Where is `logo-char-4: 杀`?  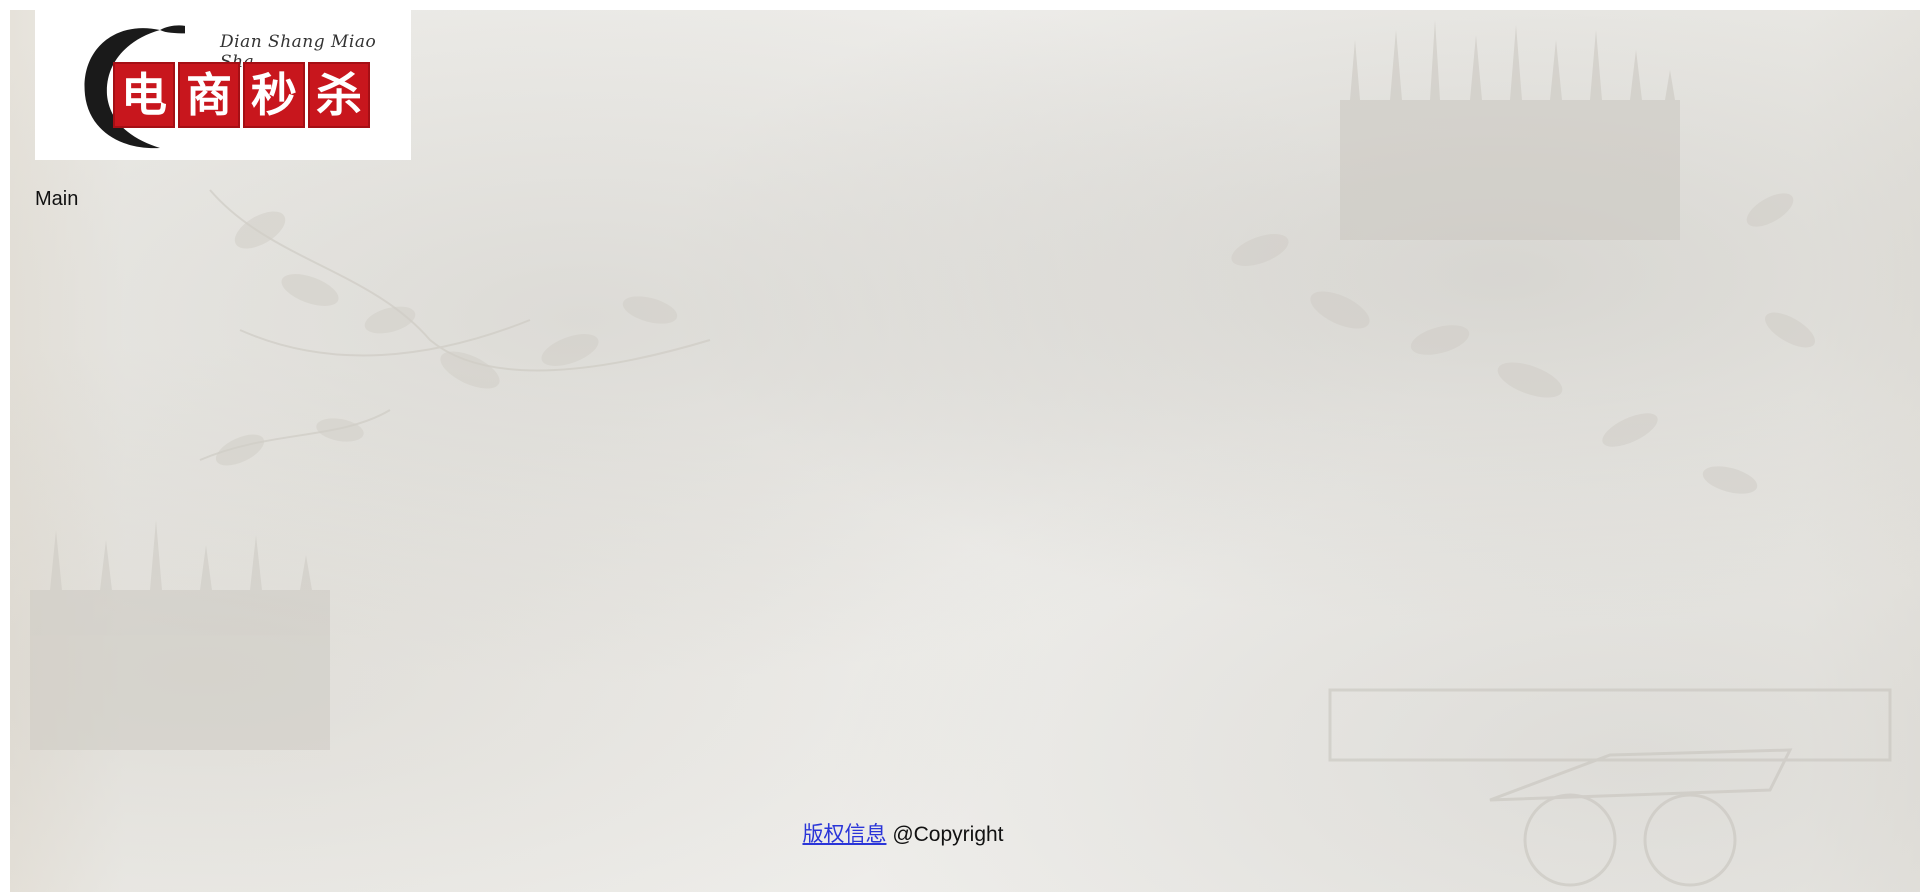 logo-char-4: 杀 is located at coordinates (339, 95).